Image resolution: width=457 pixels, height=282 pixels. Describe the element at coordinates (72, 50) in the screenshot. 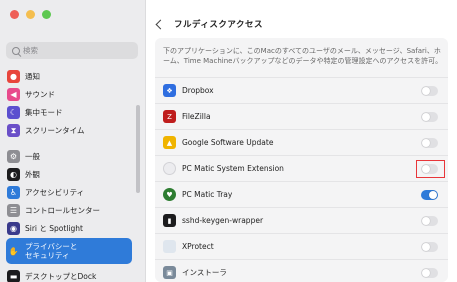

I see `search-input: 検索` at that location.